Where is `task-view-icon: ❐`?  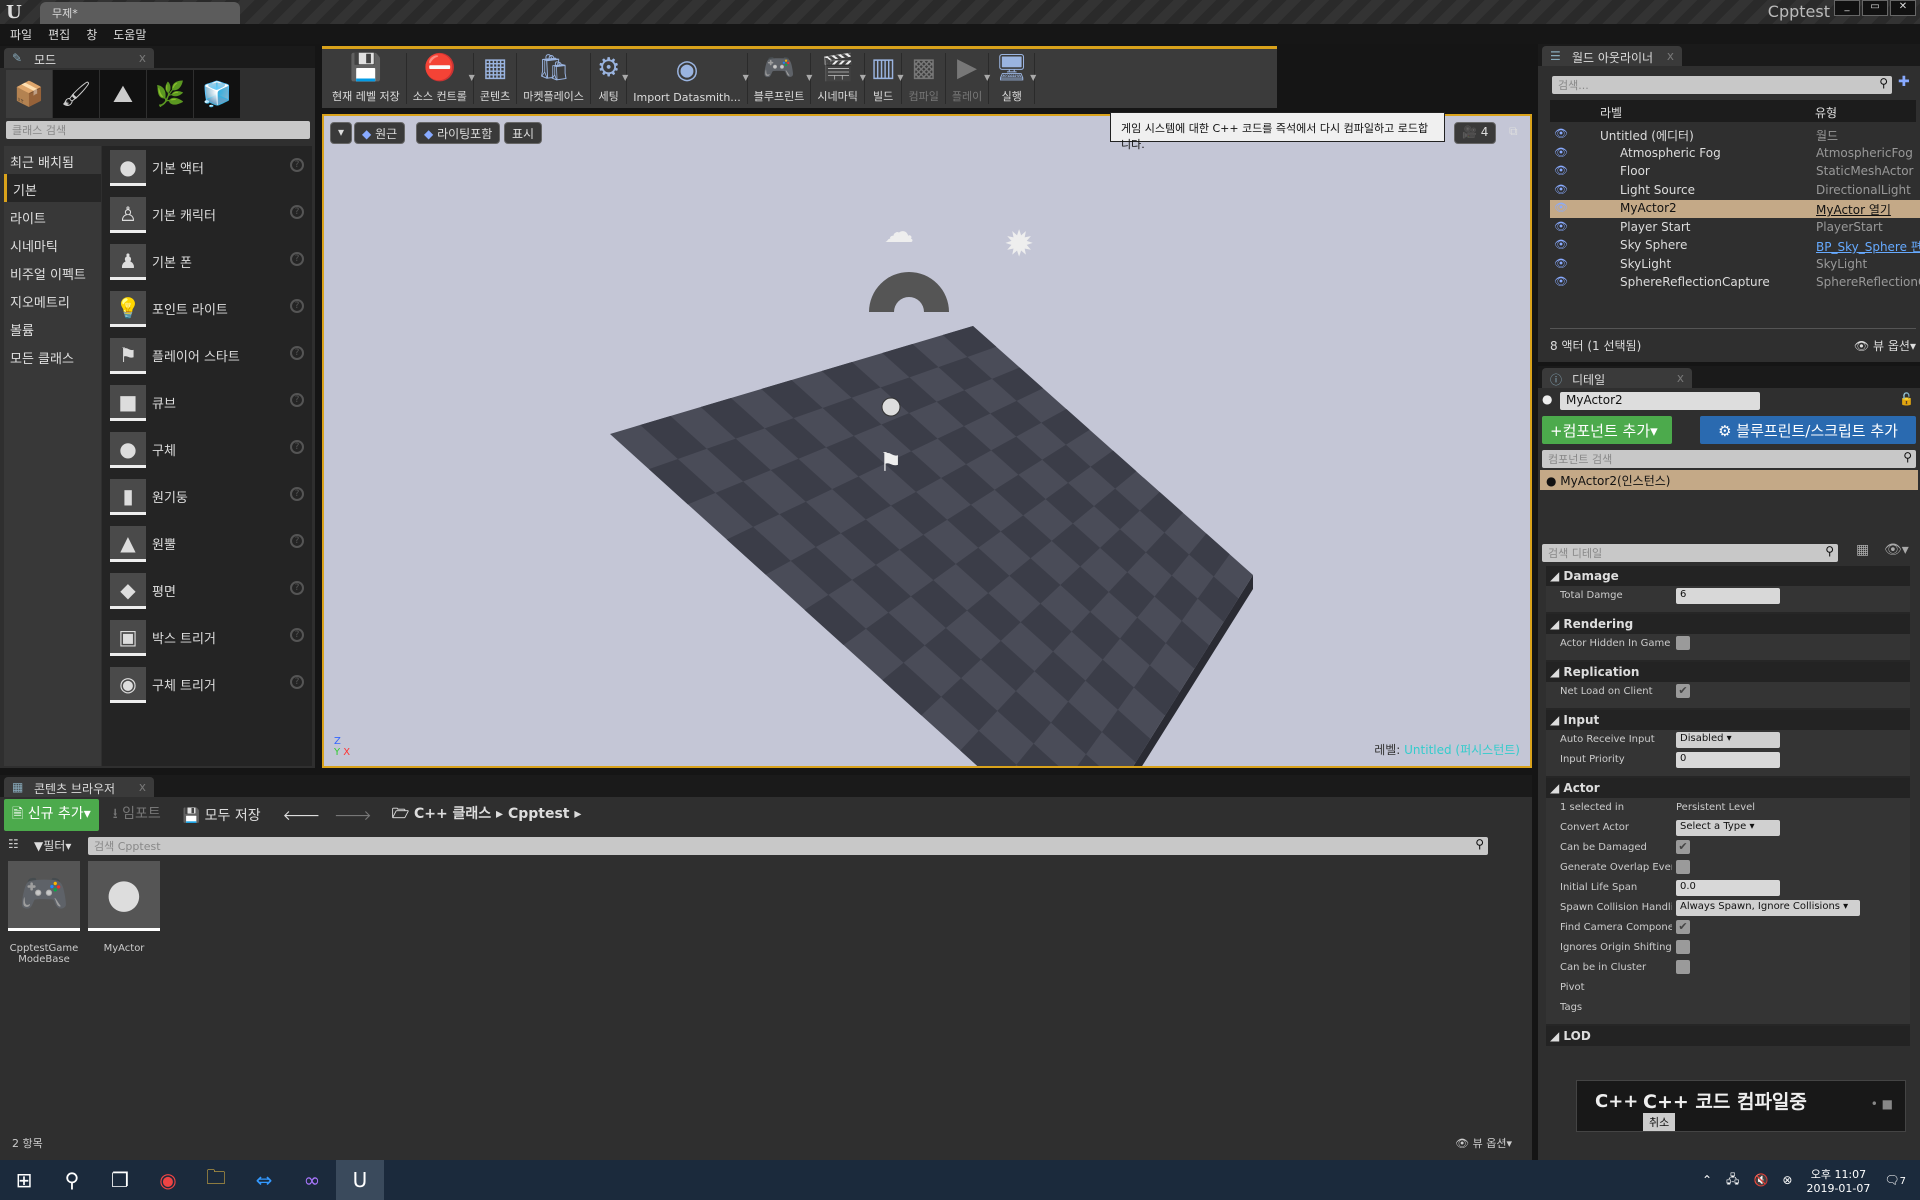
task-view-icon: ❐ is located at coordinates (120, 1180).